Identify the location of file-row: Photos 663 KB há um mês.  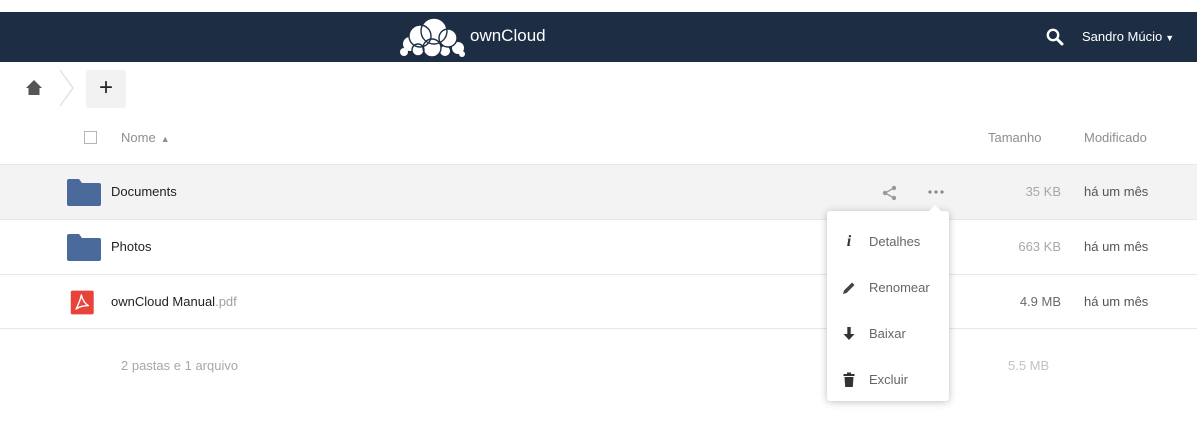
(598, 246).